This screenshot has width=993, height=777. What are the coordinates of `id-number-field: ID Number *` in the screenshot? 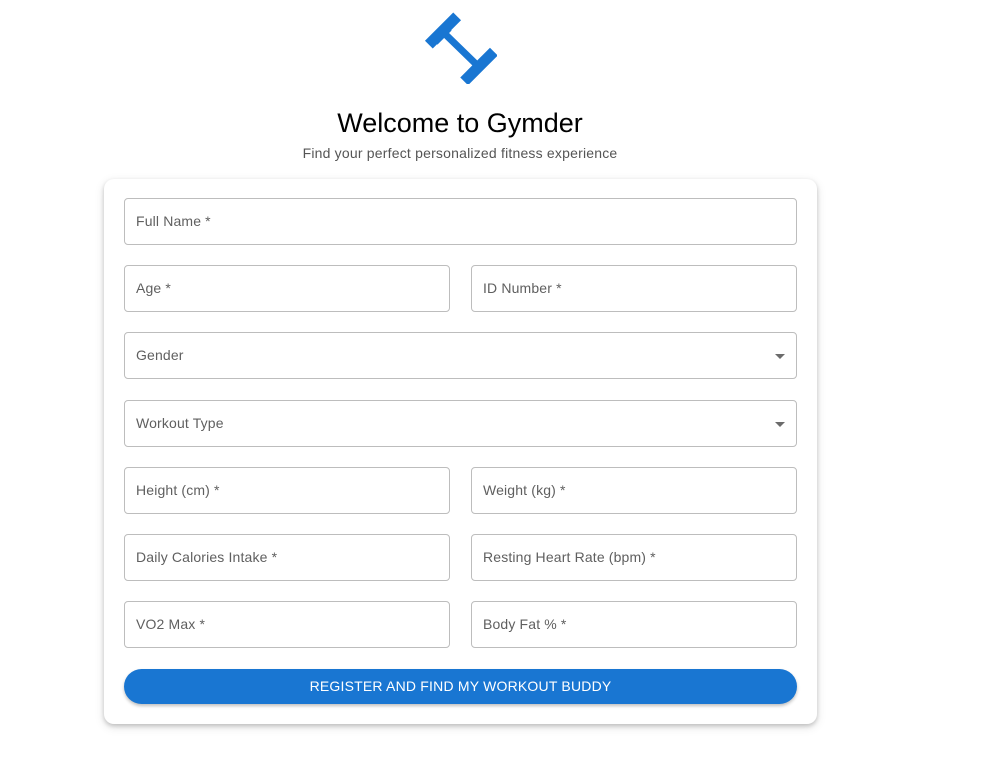 It's located at (634, 288).